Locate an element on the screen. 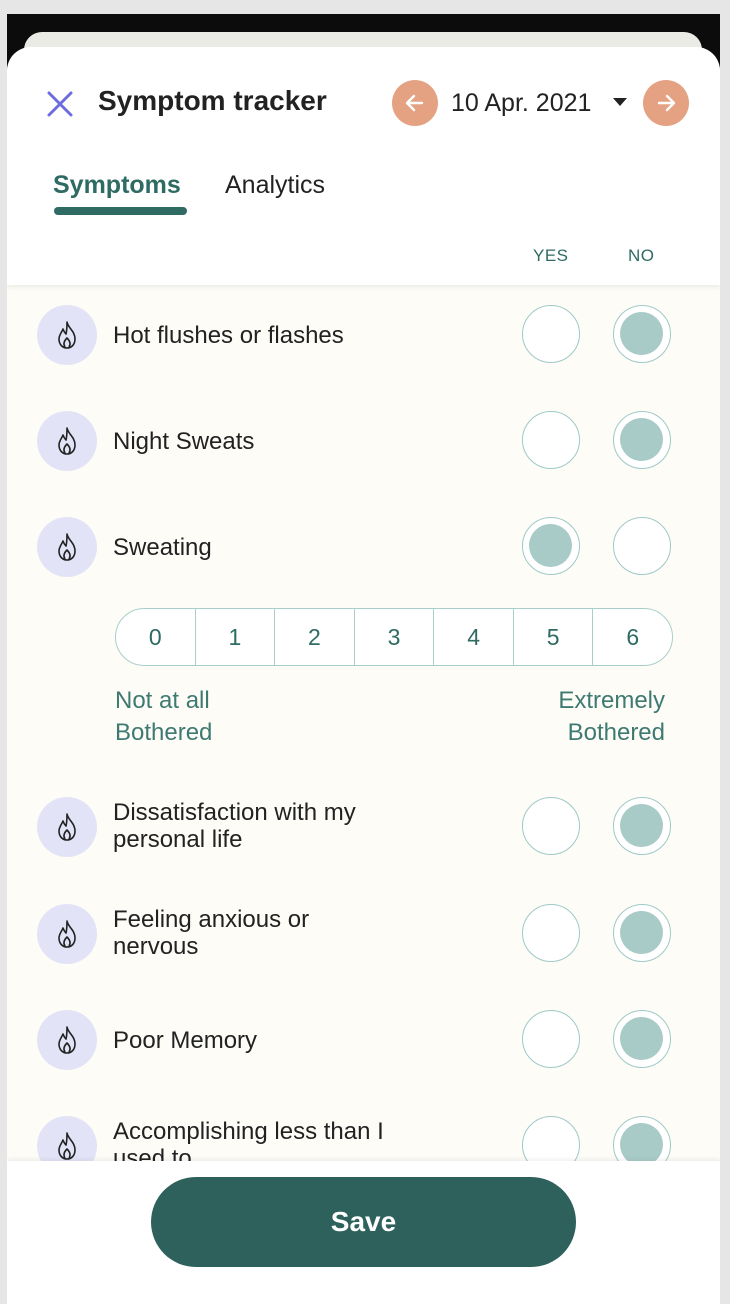 This screenshot has height=1304, width=730. yes-column-header: YES is located at coordinates (551, 255).